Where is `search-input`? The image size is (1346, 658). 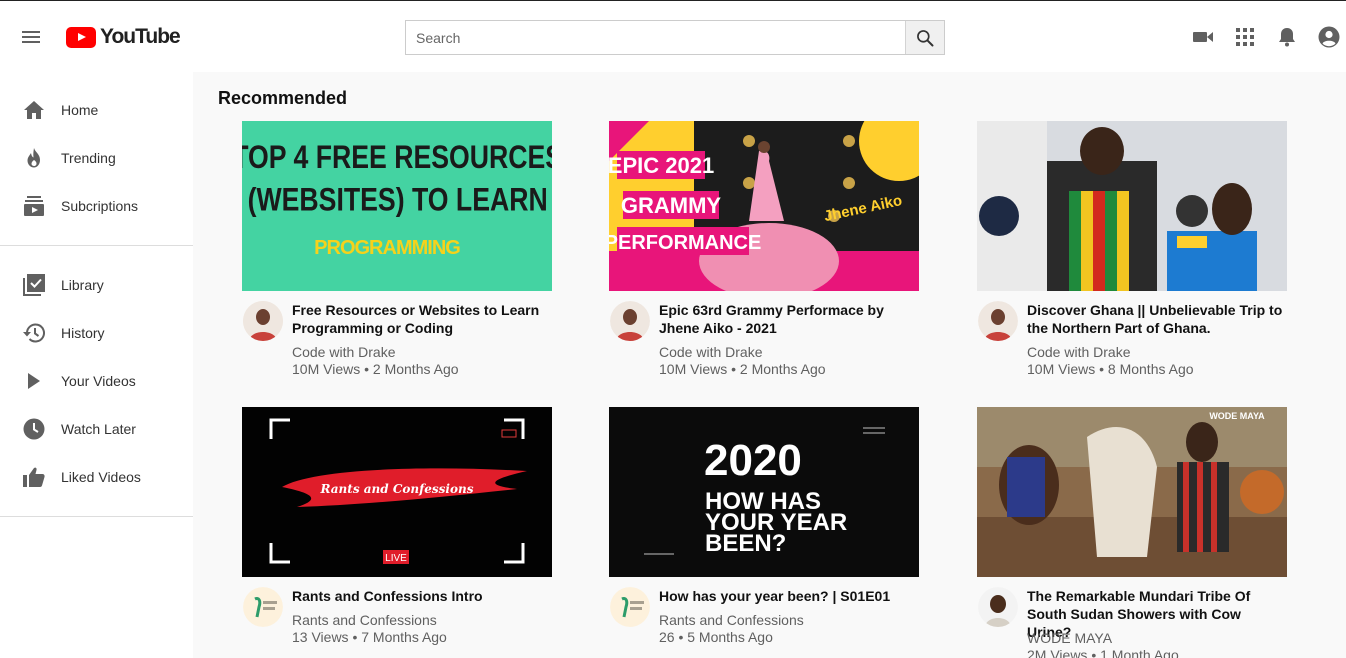
search-input is located at coordinates (655, 37).